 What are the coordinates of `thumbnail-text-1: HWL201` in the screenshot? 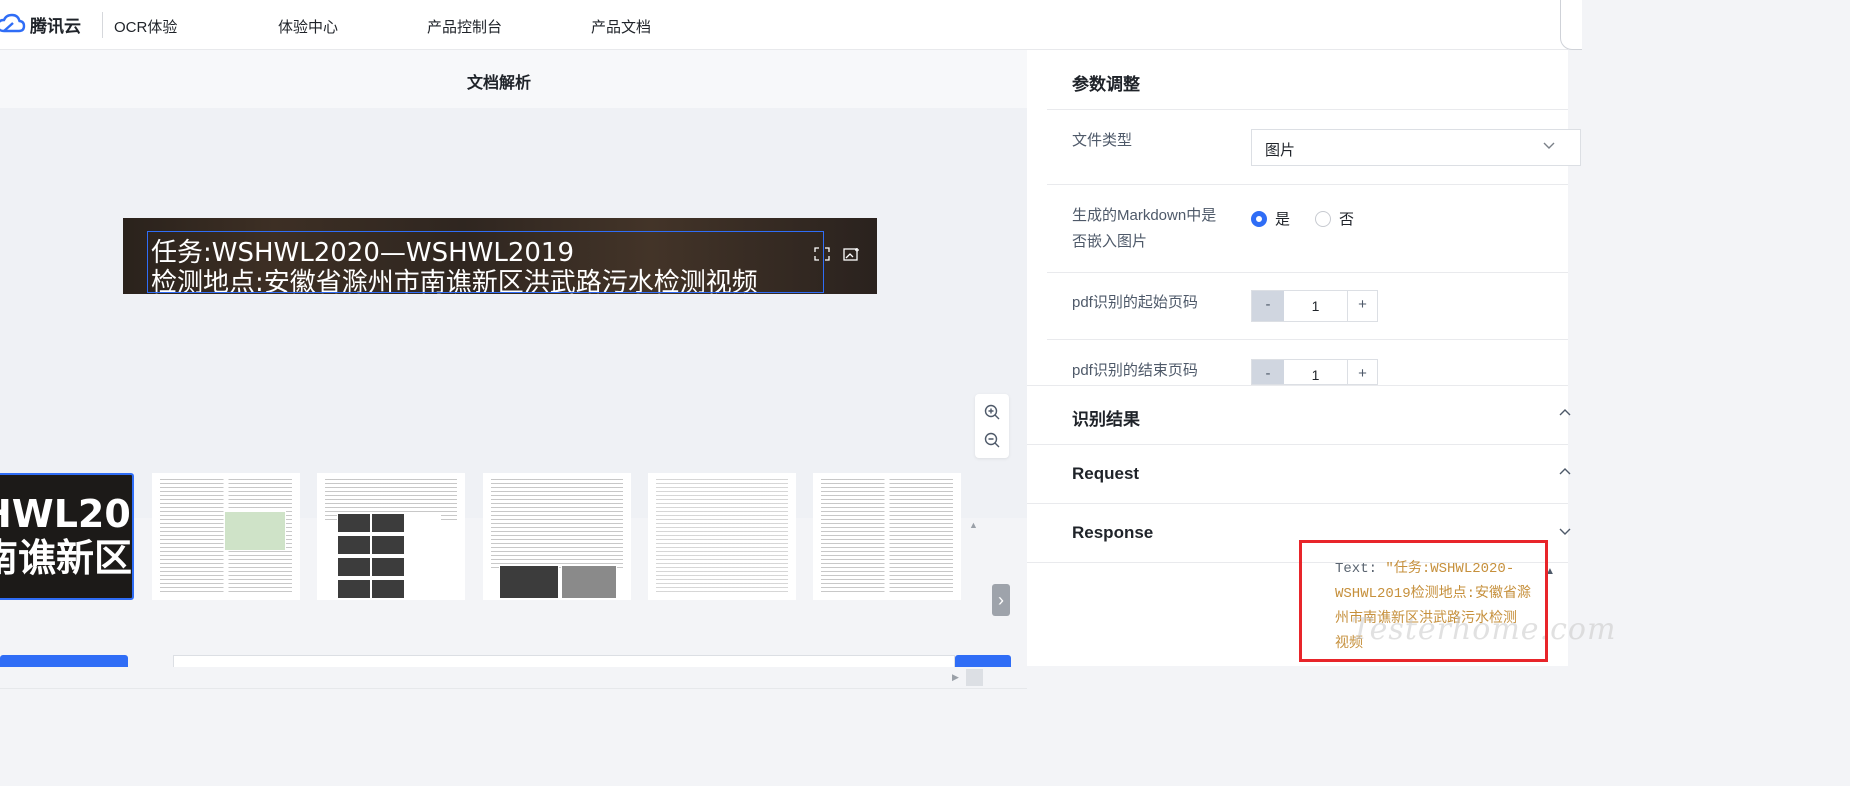 It's located at (66, 514).